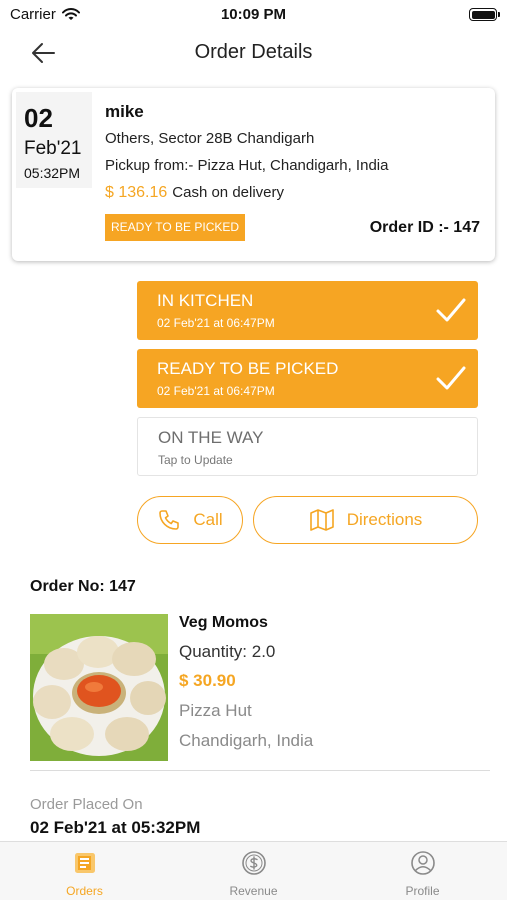 This screenshot has width=507, height=900. Describe the element at coordinates (84, 891) in the screenshot. I see `tab-label: Orders` at that location.